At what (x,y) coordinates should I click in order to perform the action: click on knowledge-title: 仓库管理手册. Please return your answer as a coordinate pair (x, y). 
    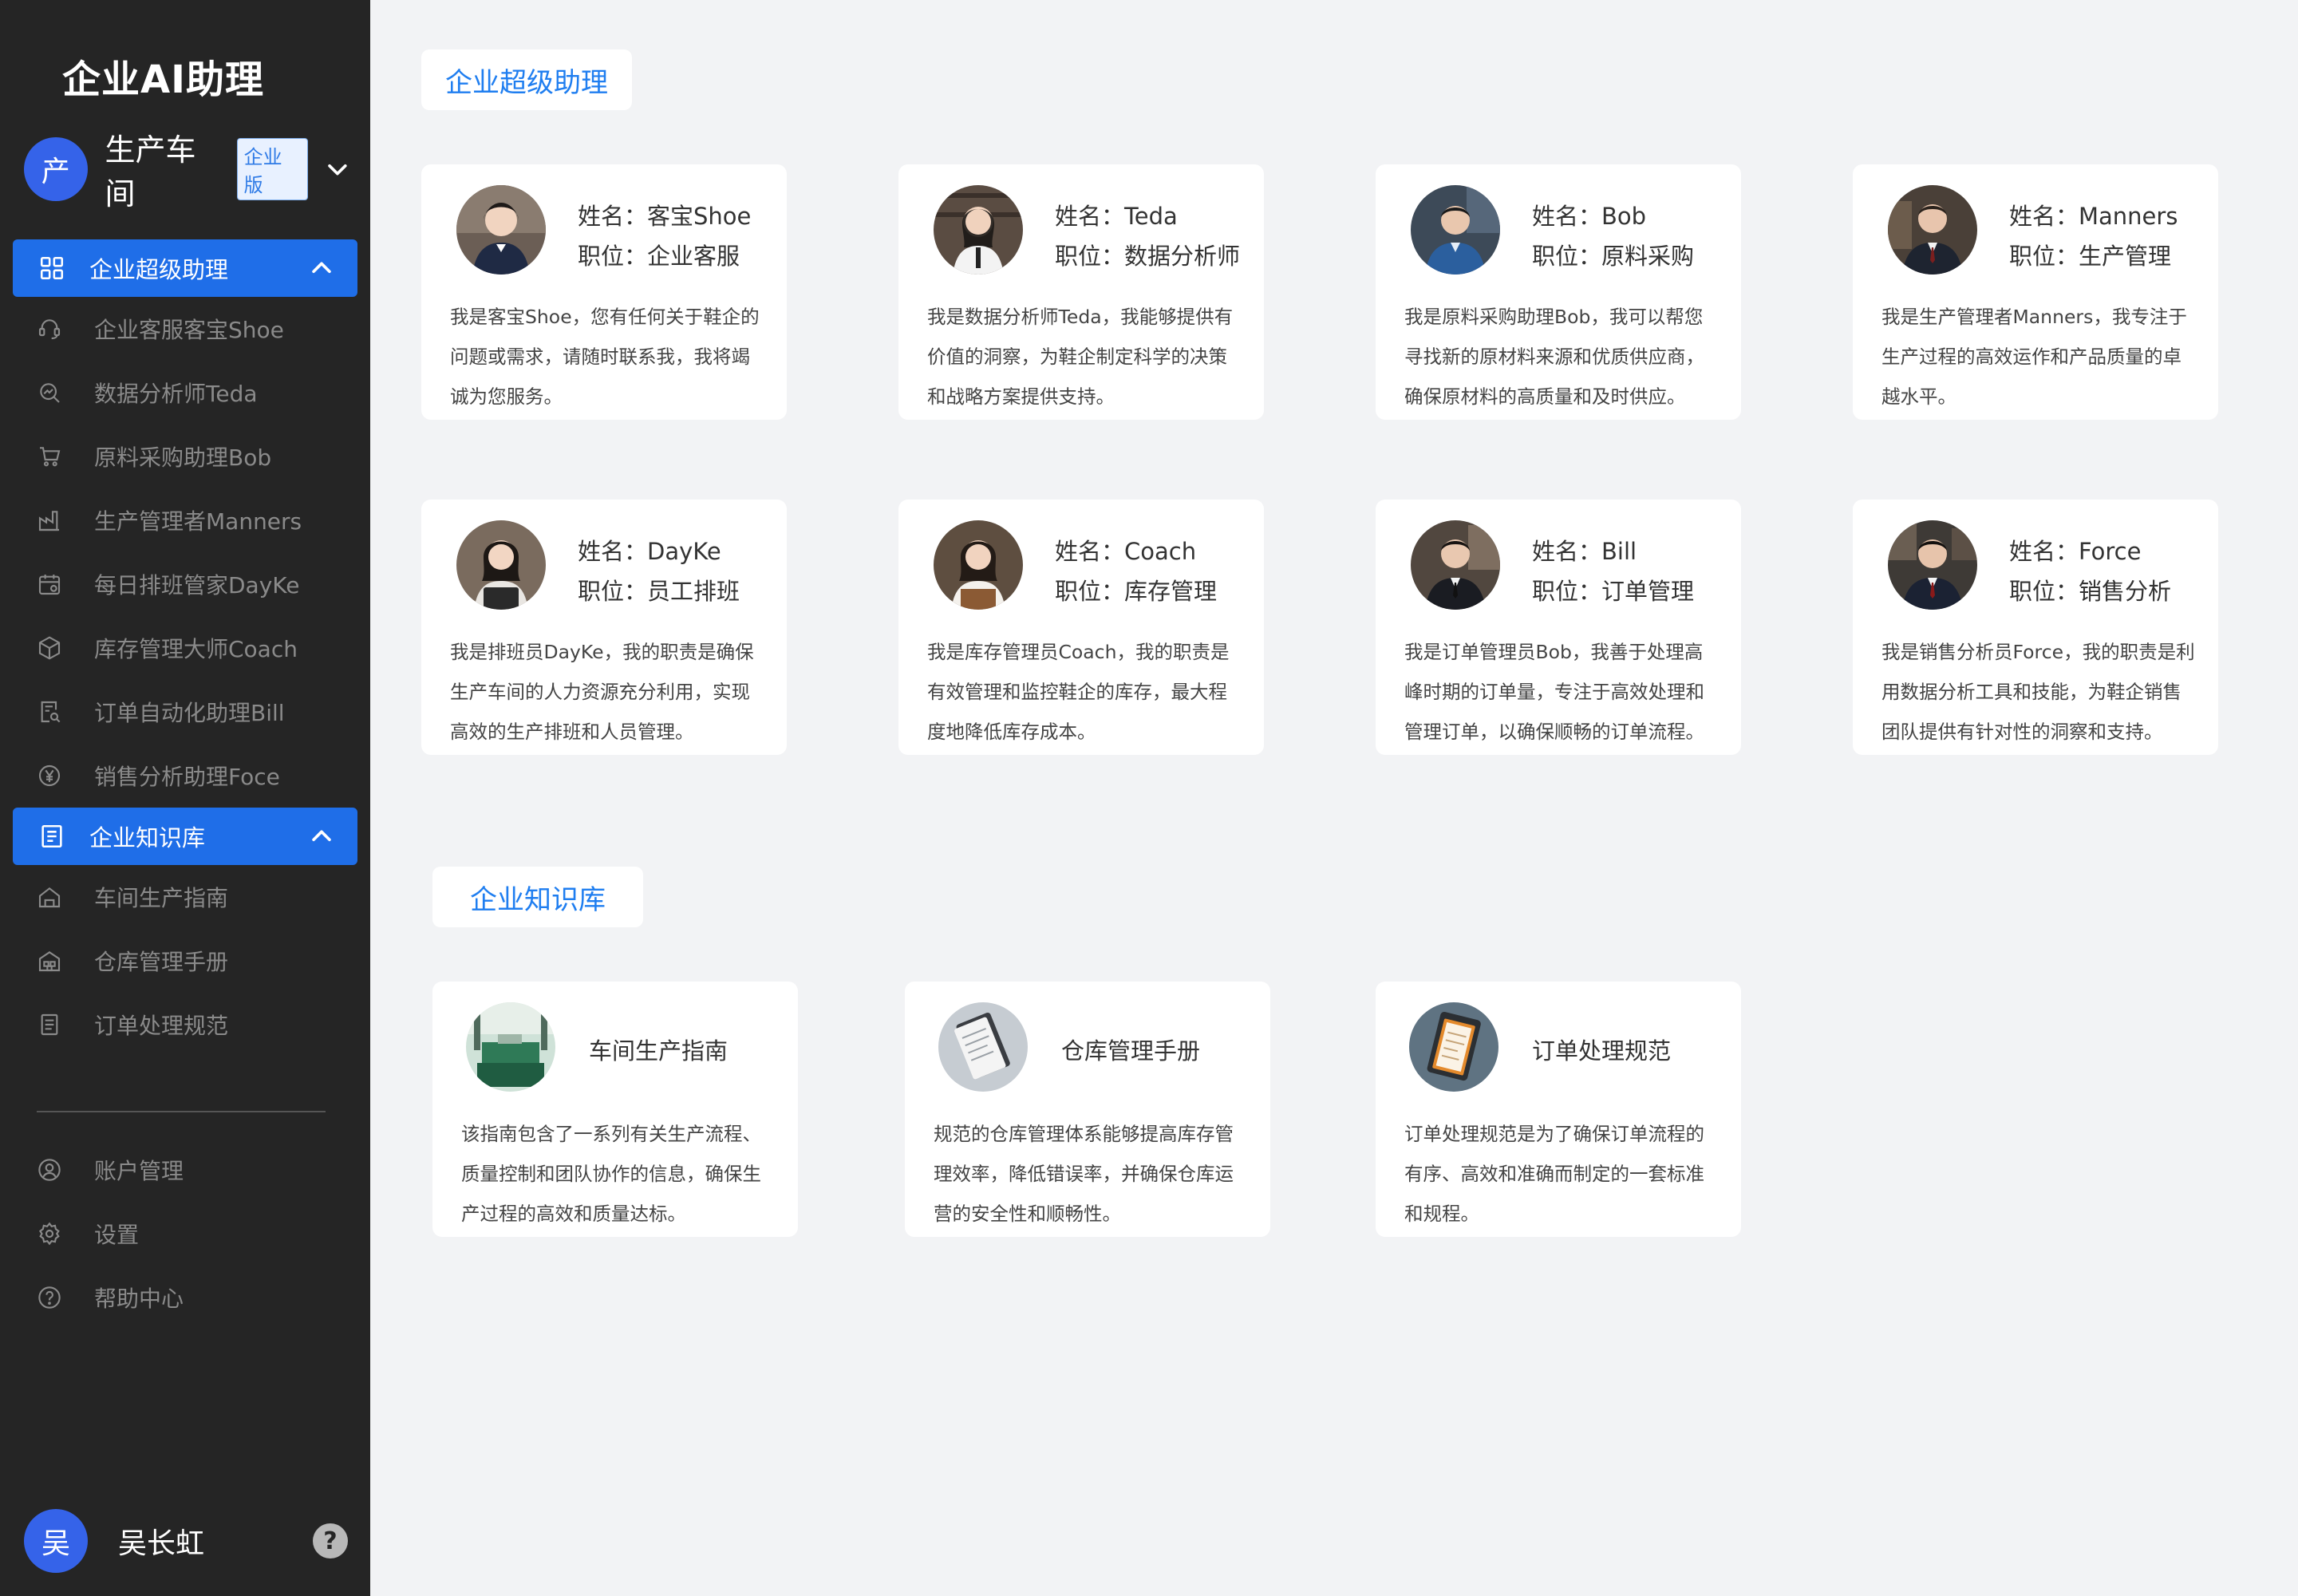
    Looking at the image, I should click on (1131, 1051).